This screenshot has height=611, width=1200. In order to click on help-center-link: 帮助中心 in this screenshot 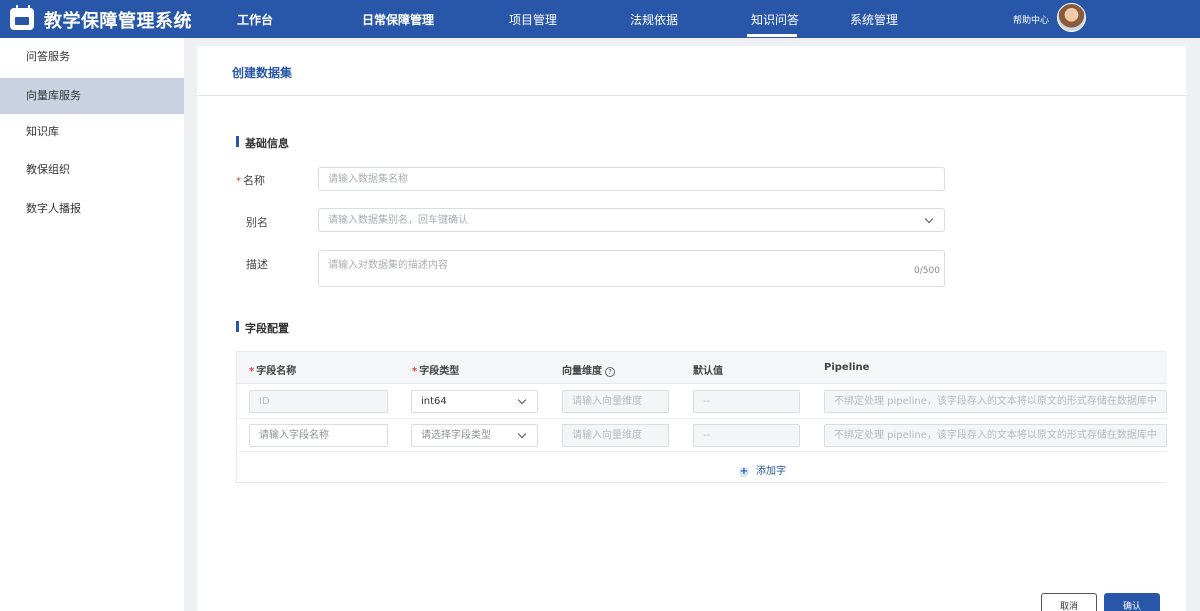, I will do `click(1031, 19)`.